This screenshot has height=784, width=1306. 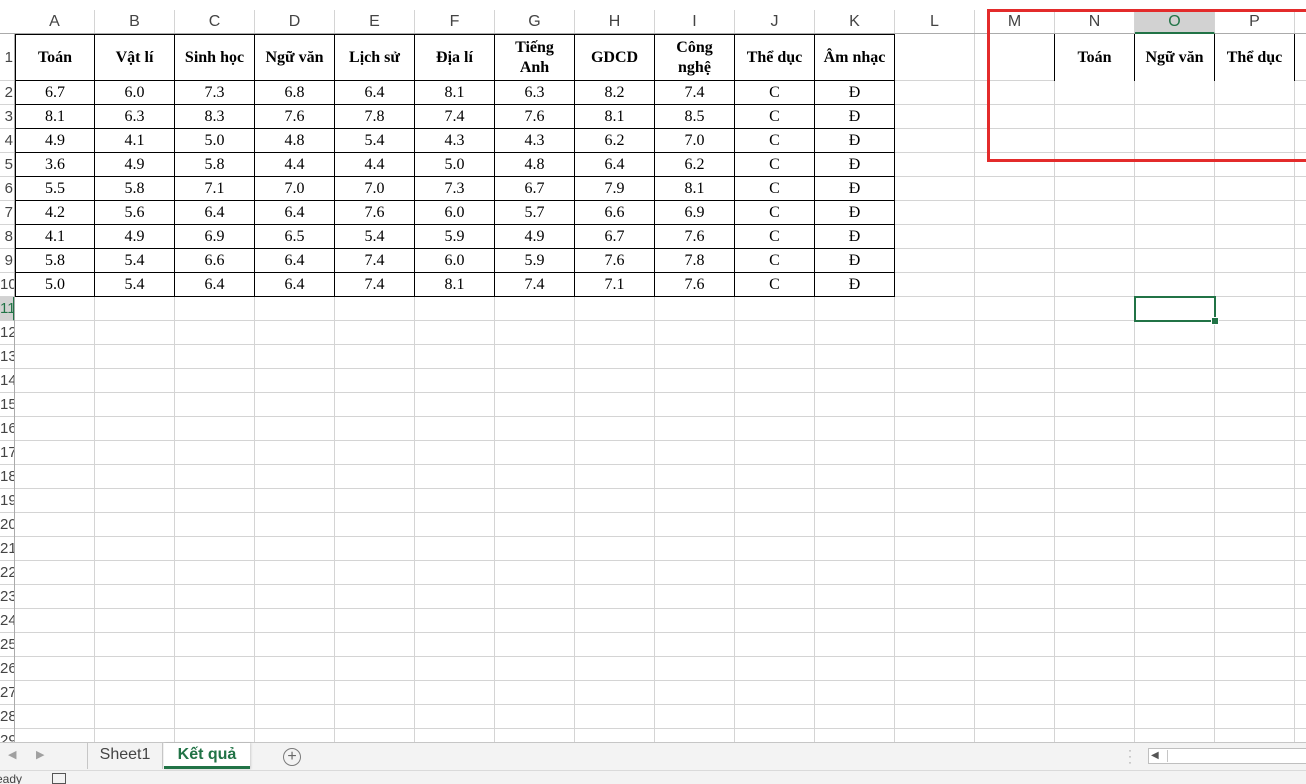 What do you see at coordinates (7, 573) in the screenshot?
I see `row-header-22: 22` at bounding box center [7, 573].